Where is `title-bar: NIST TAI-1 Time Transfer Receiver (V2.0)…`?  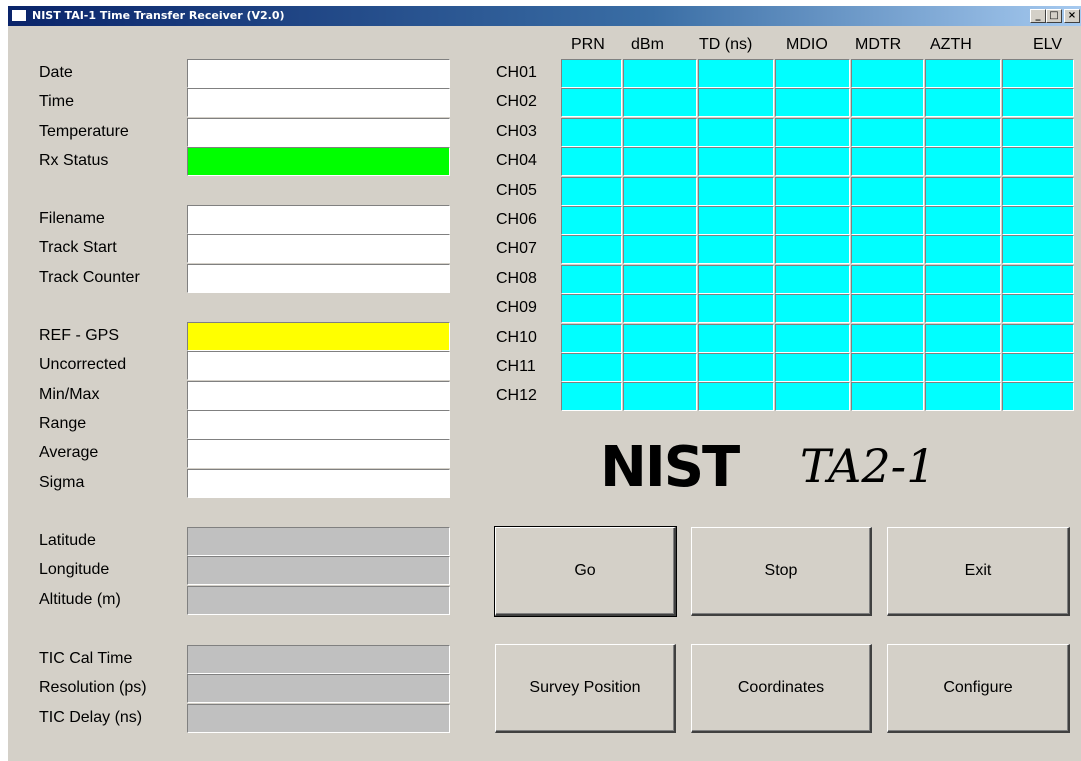 title-bar: NIST TAI-1 Time Transfer Receiver (V2.0)… is located at coordinates (544, 16).